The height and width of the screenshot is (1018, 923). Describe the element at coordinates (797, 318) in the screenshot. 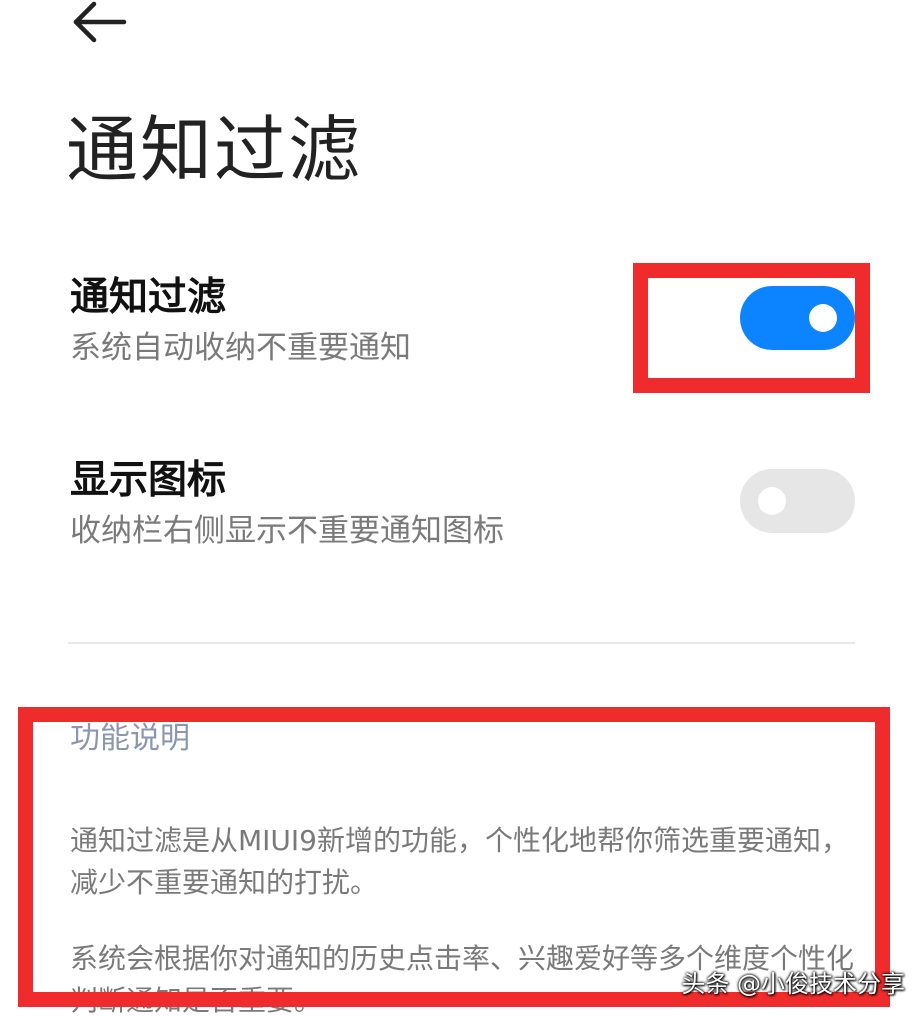

I see `notification-filter-toggle` at that location.